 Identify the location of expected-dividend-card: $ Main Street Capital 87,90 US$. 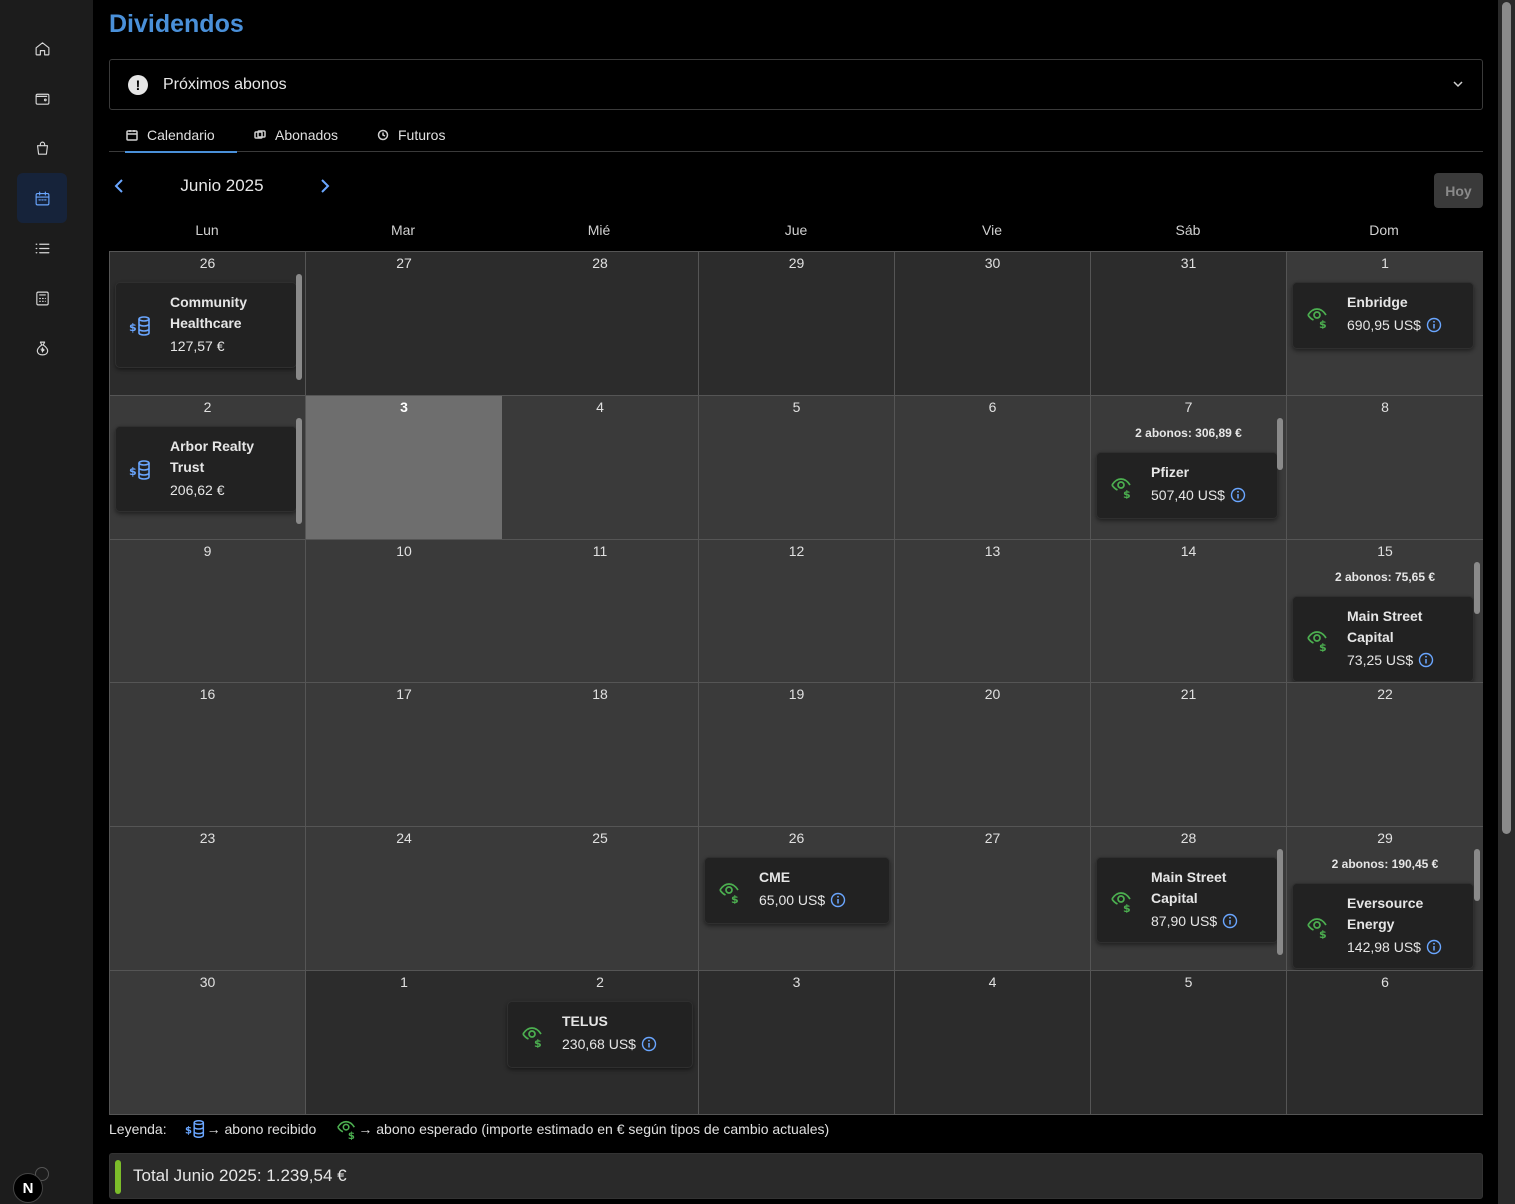
(1187, 900).